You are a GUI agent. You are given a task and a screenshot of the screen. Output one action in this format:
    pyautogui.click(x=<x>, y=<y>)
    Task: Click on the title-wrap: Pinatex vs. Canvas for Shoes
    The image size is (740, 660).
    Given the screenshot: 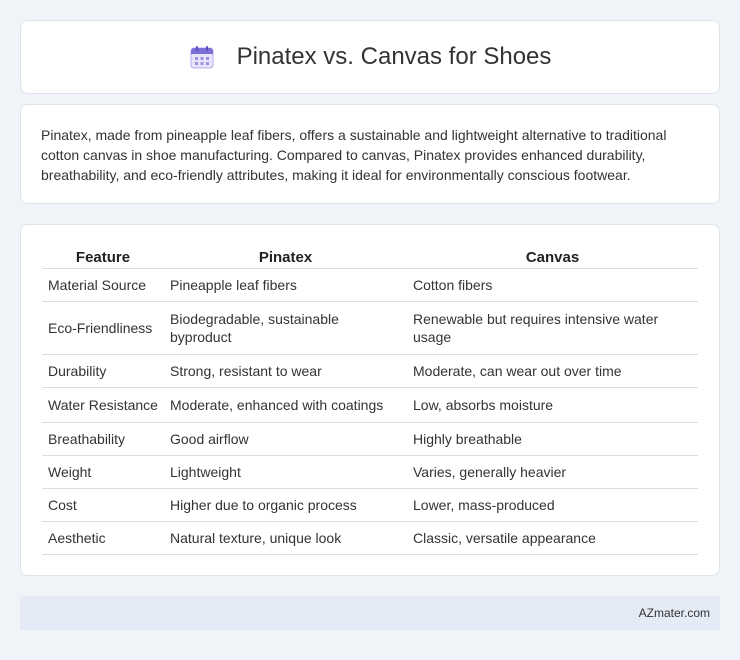 What is the action you would take?
    pyautogui.click(x=370, y=57)
    